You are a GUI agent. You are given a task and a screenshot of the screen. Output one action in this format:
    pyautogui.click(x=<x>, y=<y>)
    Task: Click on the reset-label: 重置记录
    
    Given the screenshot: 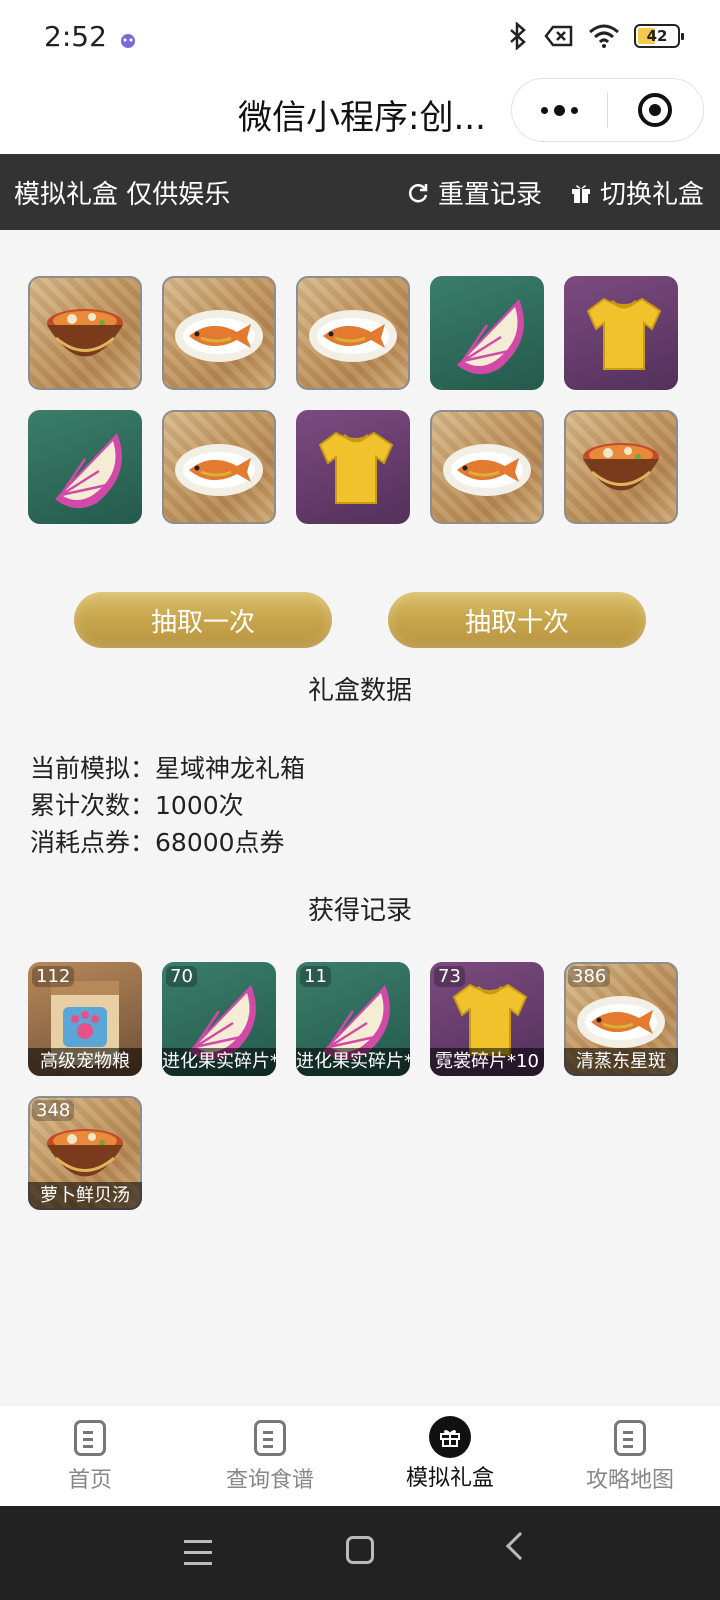 What is the action you would take?
    pyautogui.click(x=490, y=195)
    